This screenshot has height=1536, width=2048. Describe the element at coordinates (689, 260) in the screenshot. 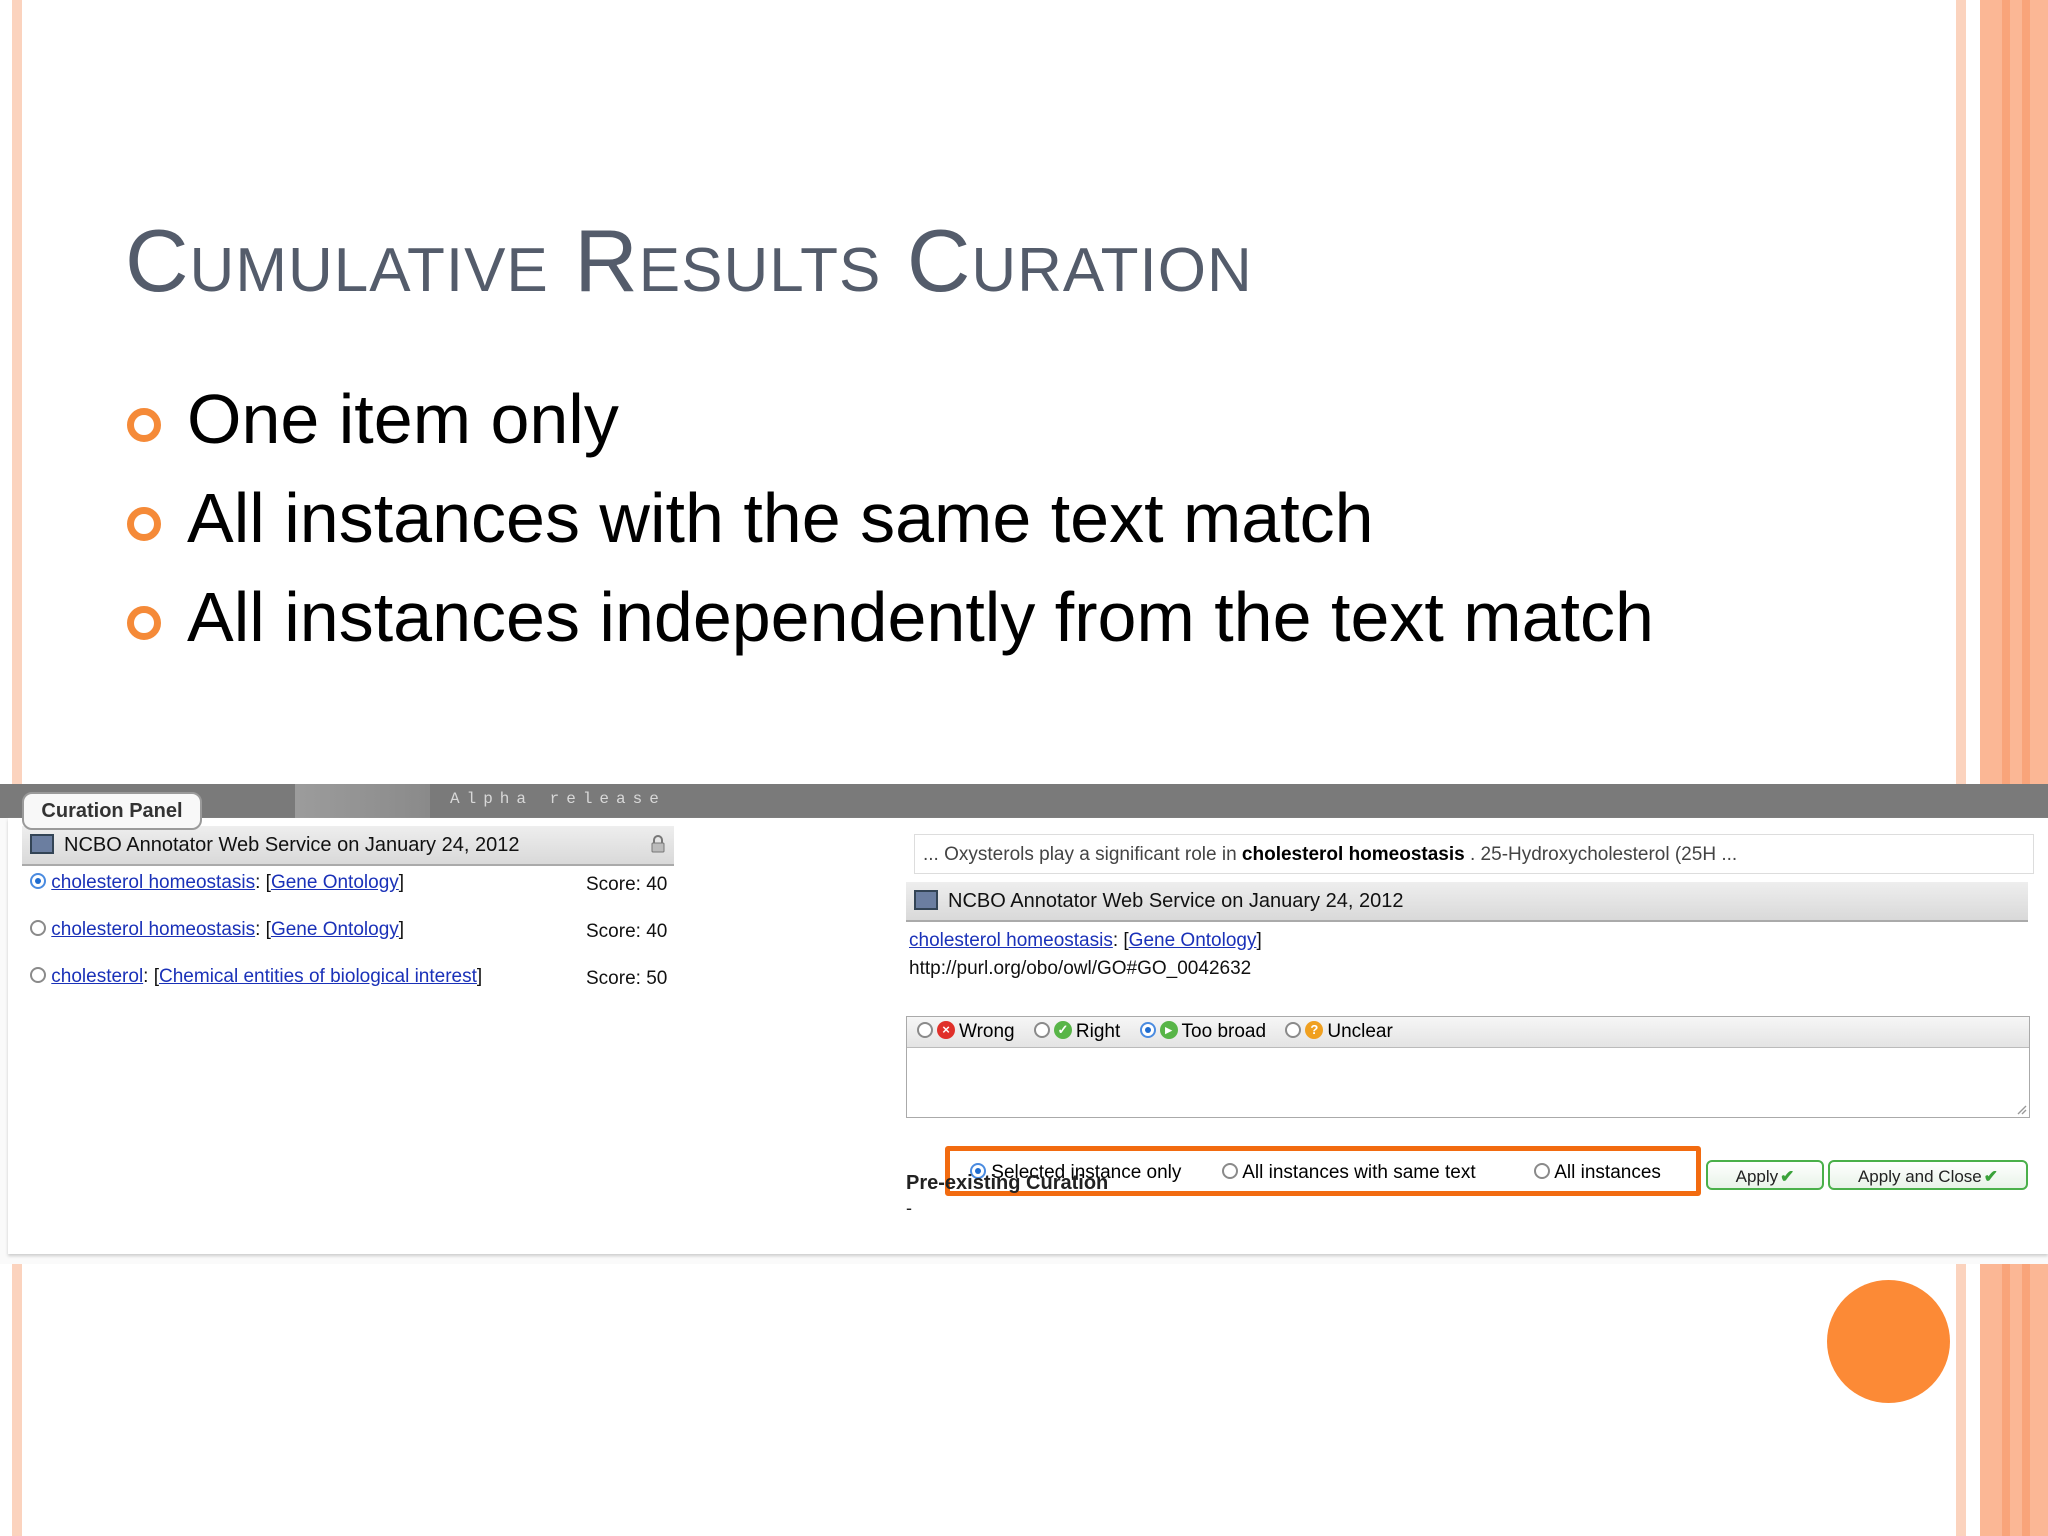

I see `slide-title: Cumulative Results Curation` at that location.